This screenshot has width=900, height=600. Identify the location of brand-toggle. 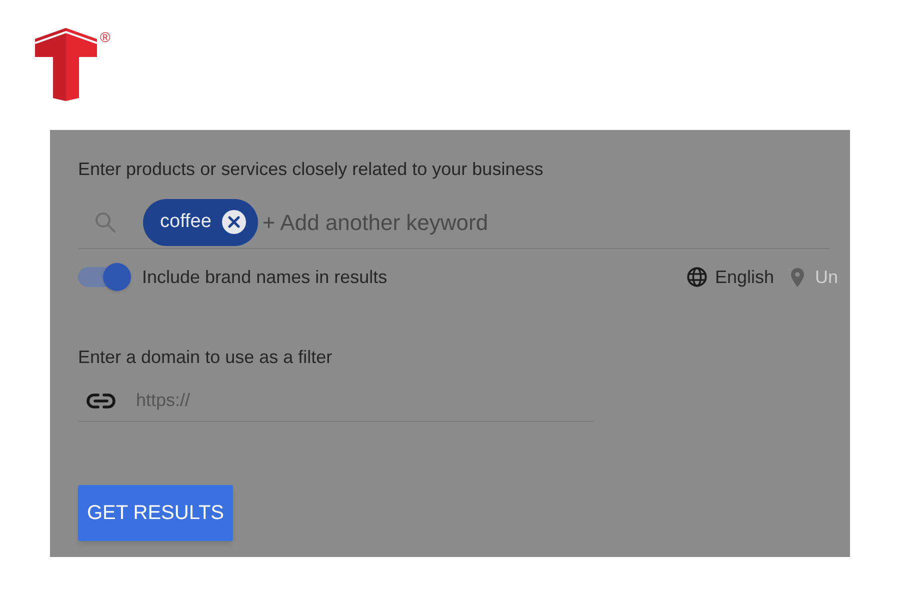
(104, 277).